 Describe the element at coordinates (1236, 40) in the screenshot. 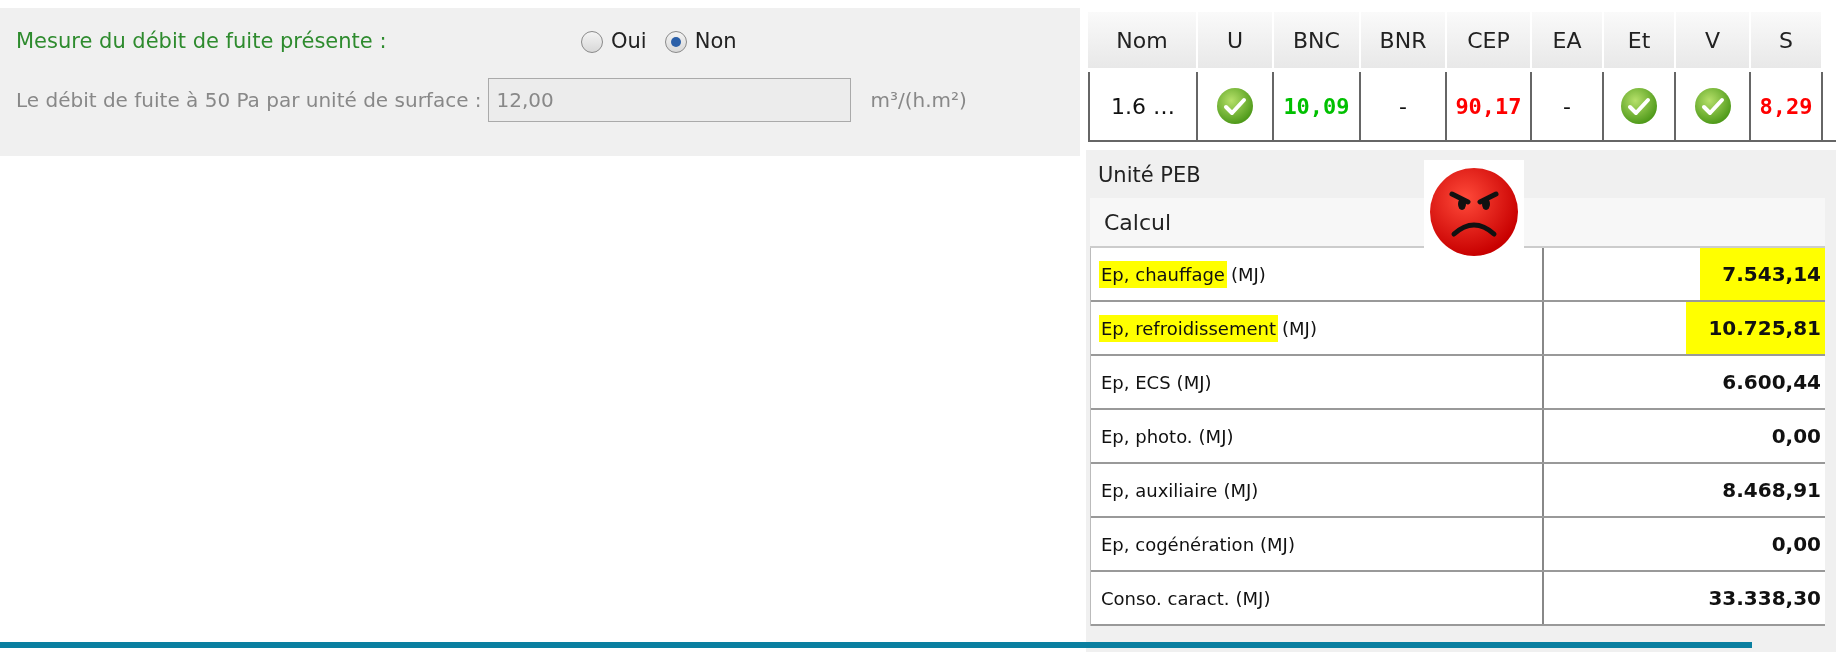

I see `column-header: U` at that location.